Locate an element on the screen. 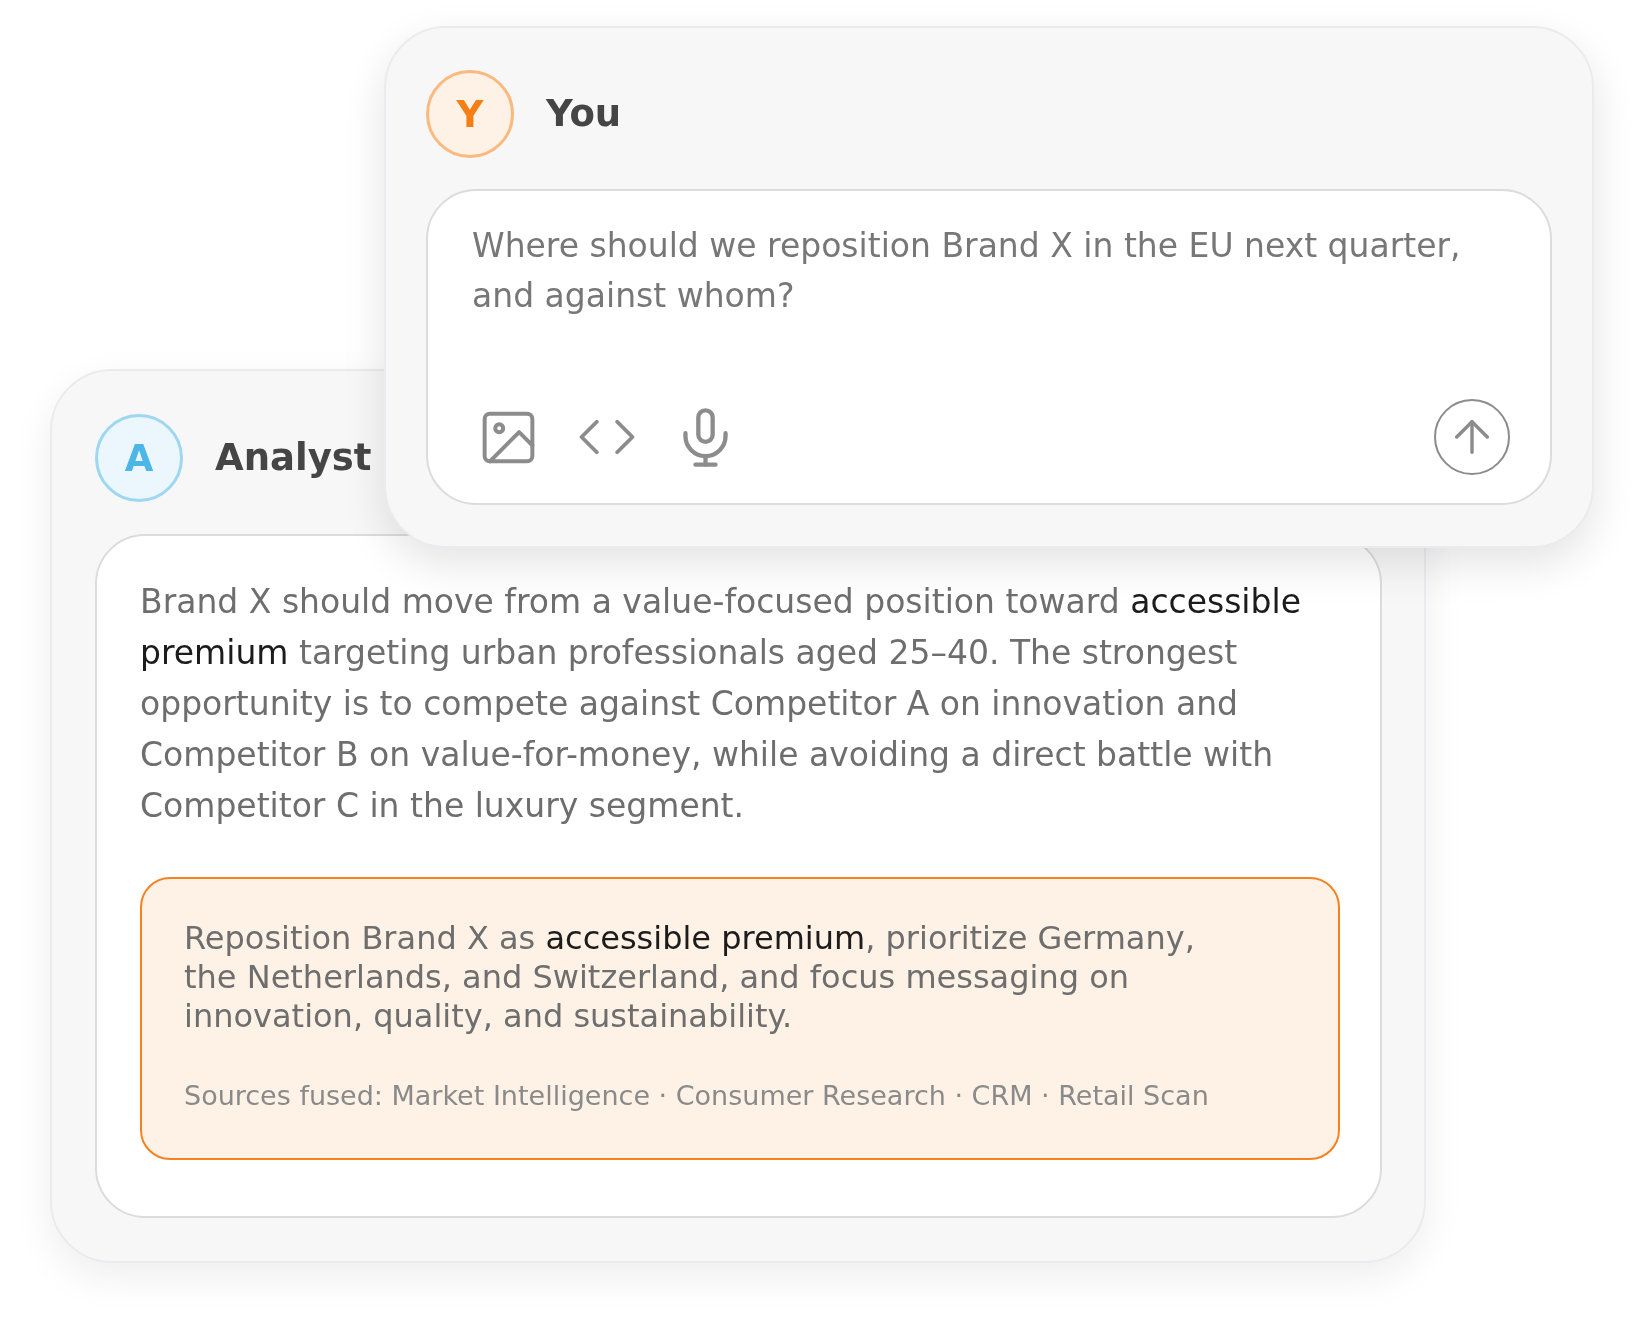  send-button is located at coordinates (1472, 437).